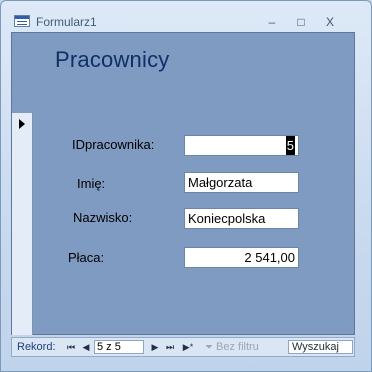  What do you see at coordinates (112, 59) in the screenshot?
I see `form-title: Pracownicy` at bounding box center [112, 59].